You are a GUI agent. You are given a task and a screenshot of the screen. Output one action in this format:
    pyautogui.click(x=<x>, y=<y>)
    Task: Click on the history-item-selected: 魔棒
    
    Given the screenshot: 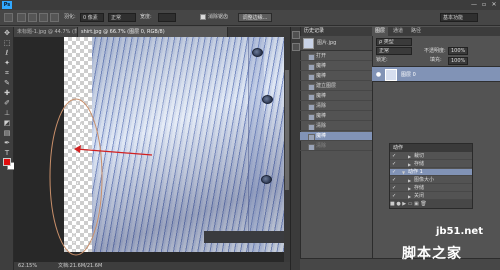 What is the action you would take?
    pyautogui.click(x=336, y=136)
    